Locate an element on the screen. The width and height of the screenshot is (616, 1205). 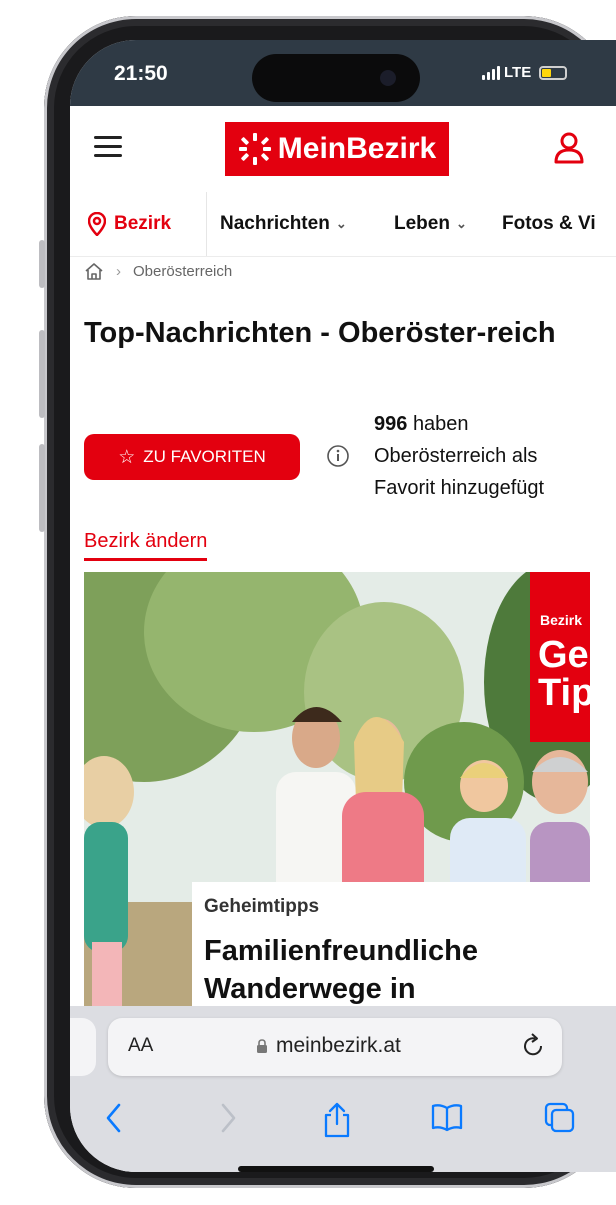
dynamic-island is located at coordinates (336, 78).